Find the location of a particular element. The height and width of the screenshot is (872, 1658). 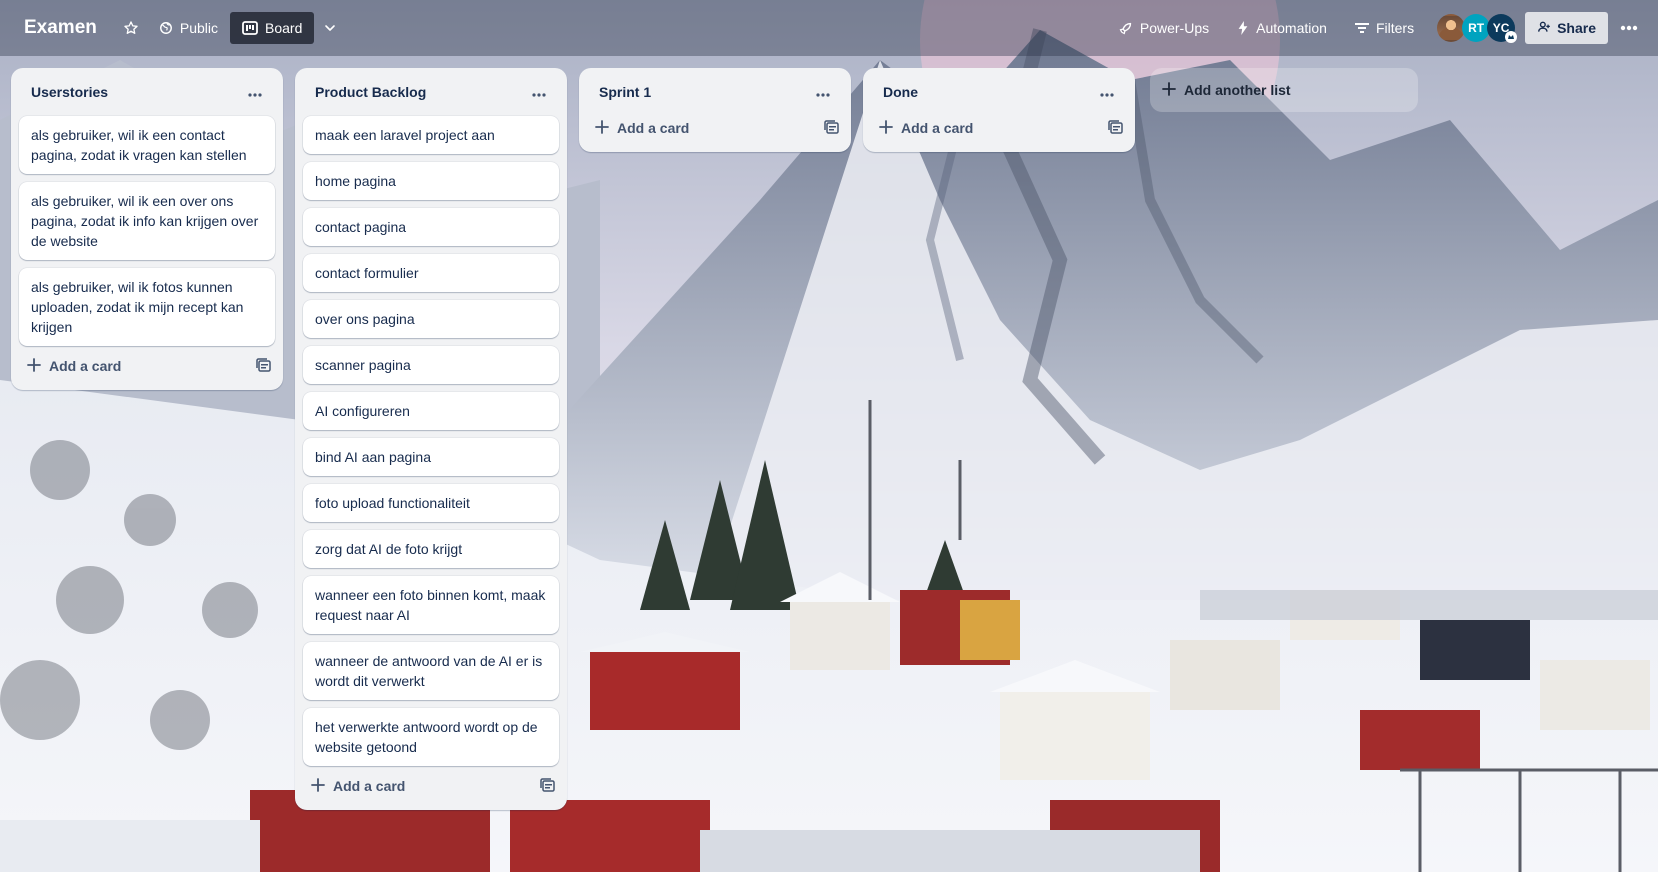

chevron-down-icon is located at coordinates (330, 28).